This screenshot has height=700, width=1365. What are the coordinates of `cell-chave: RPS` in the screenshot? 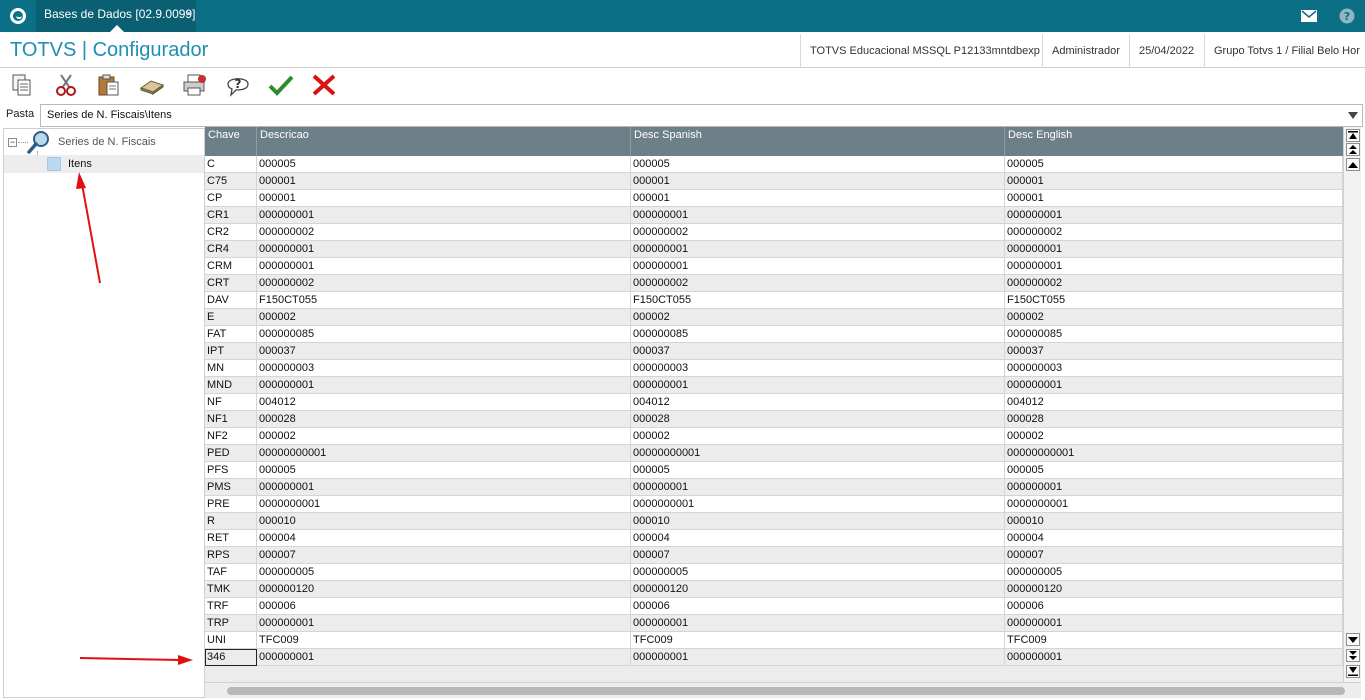 It's located at (231, 555).